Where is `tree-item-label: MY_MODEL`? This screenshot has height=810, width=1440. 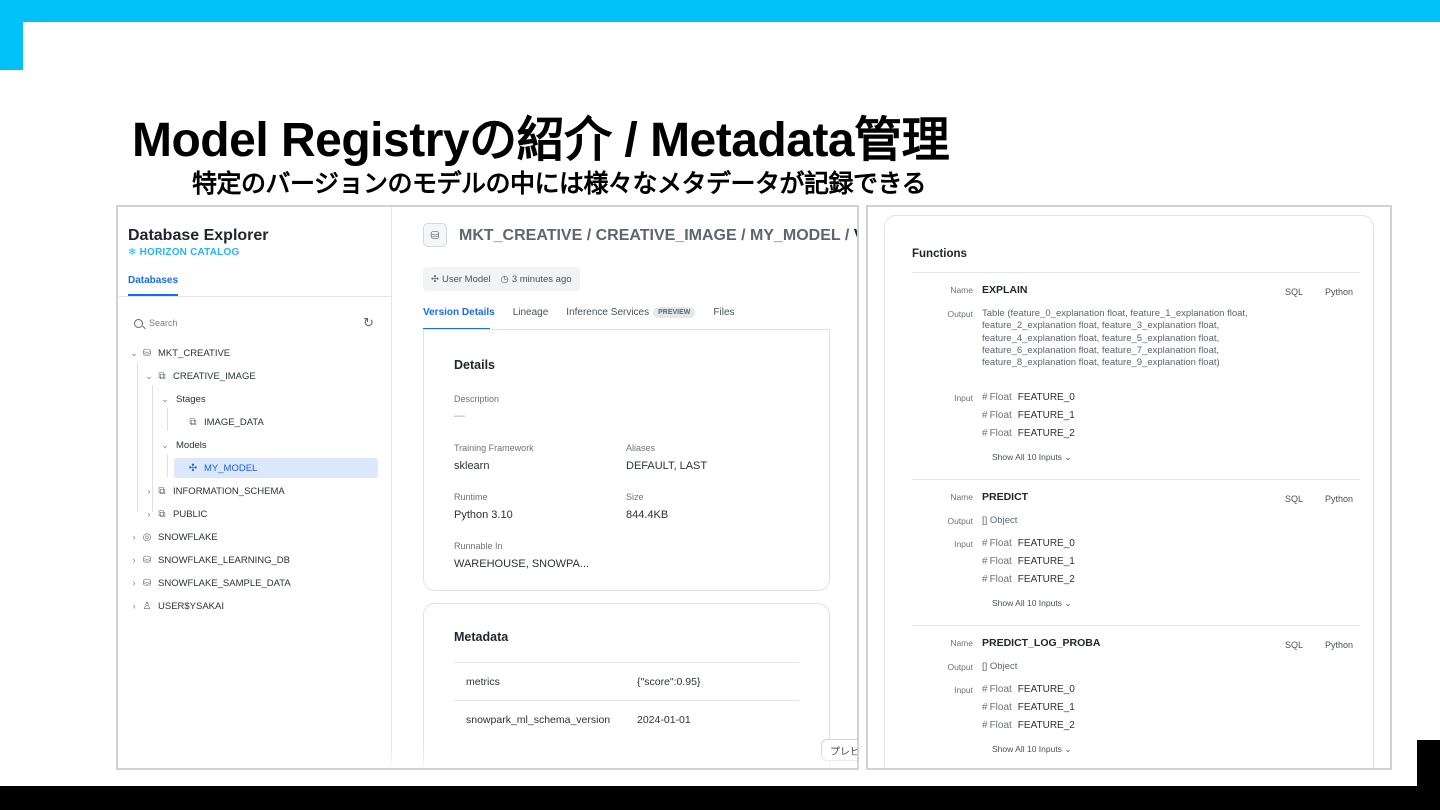 tree-item-label: MY_MODEL is located at coordinates (231, 468).